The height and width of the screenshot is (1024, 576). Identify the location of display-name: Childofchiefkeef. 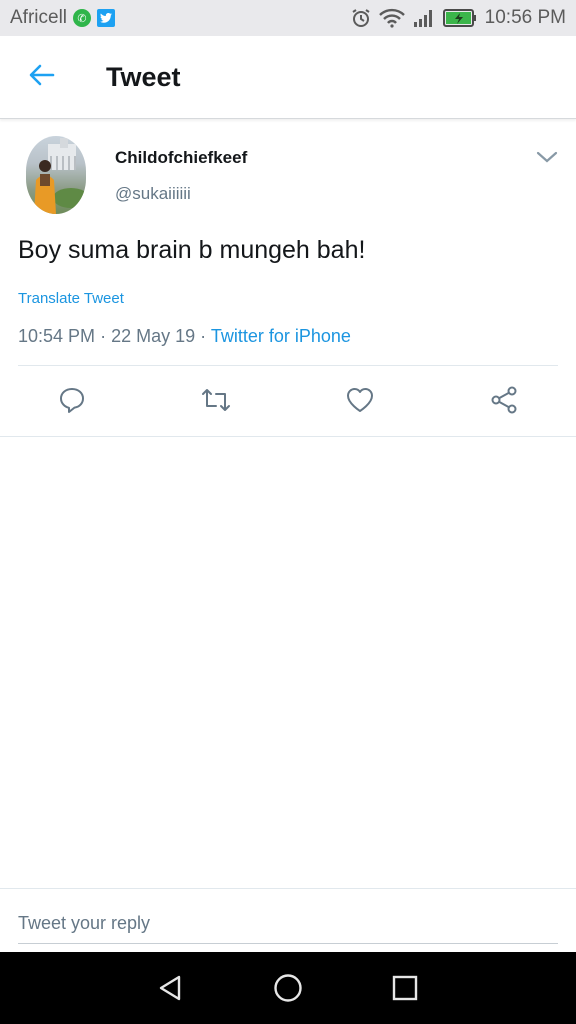
(181, 158).